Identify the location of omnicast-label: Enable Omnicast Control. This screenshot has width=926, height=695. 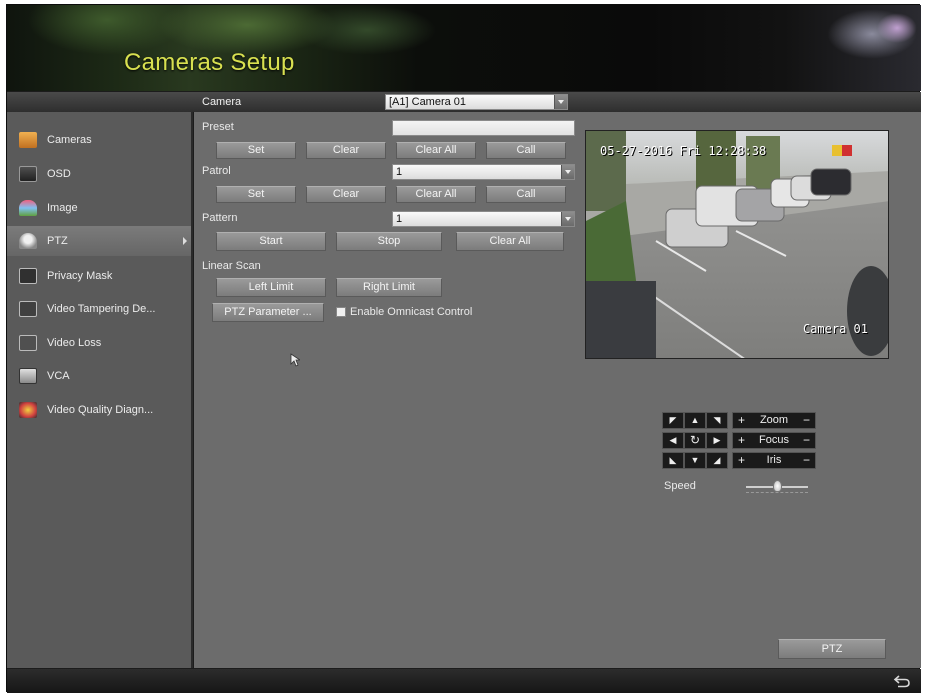
(411, 312).